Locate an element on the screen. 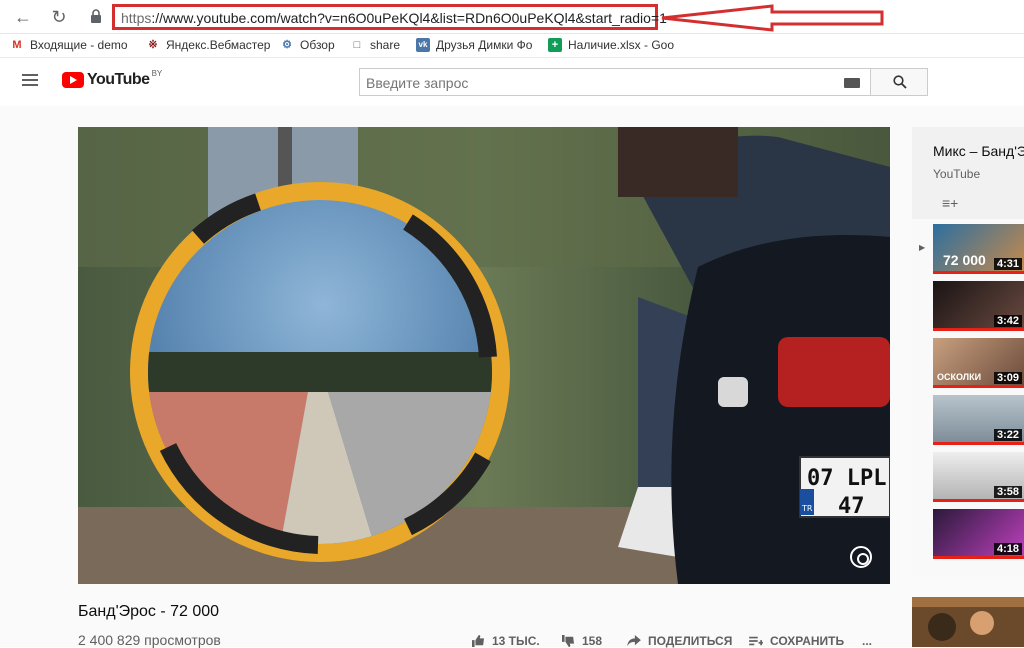 This screenshot has width=1024, height=648. plate-line2: 47 is located at coordinates (851, 506).